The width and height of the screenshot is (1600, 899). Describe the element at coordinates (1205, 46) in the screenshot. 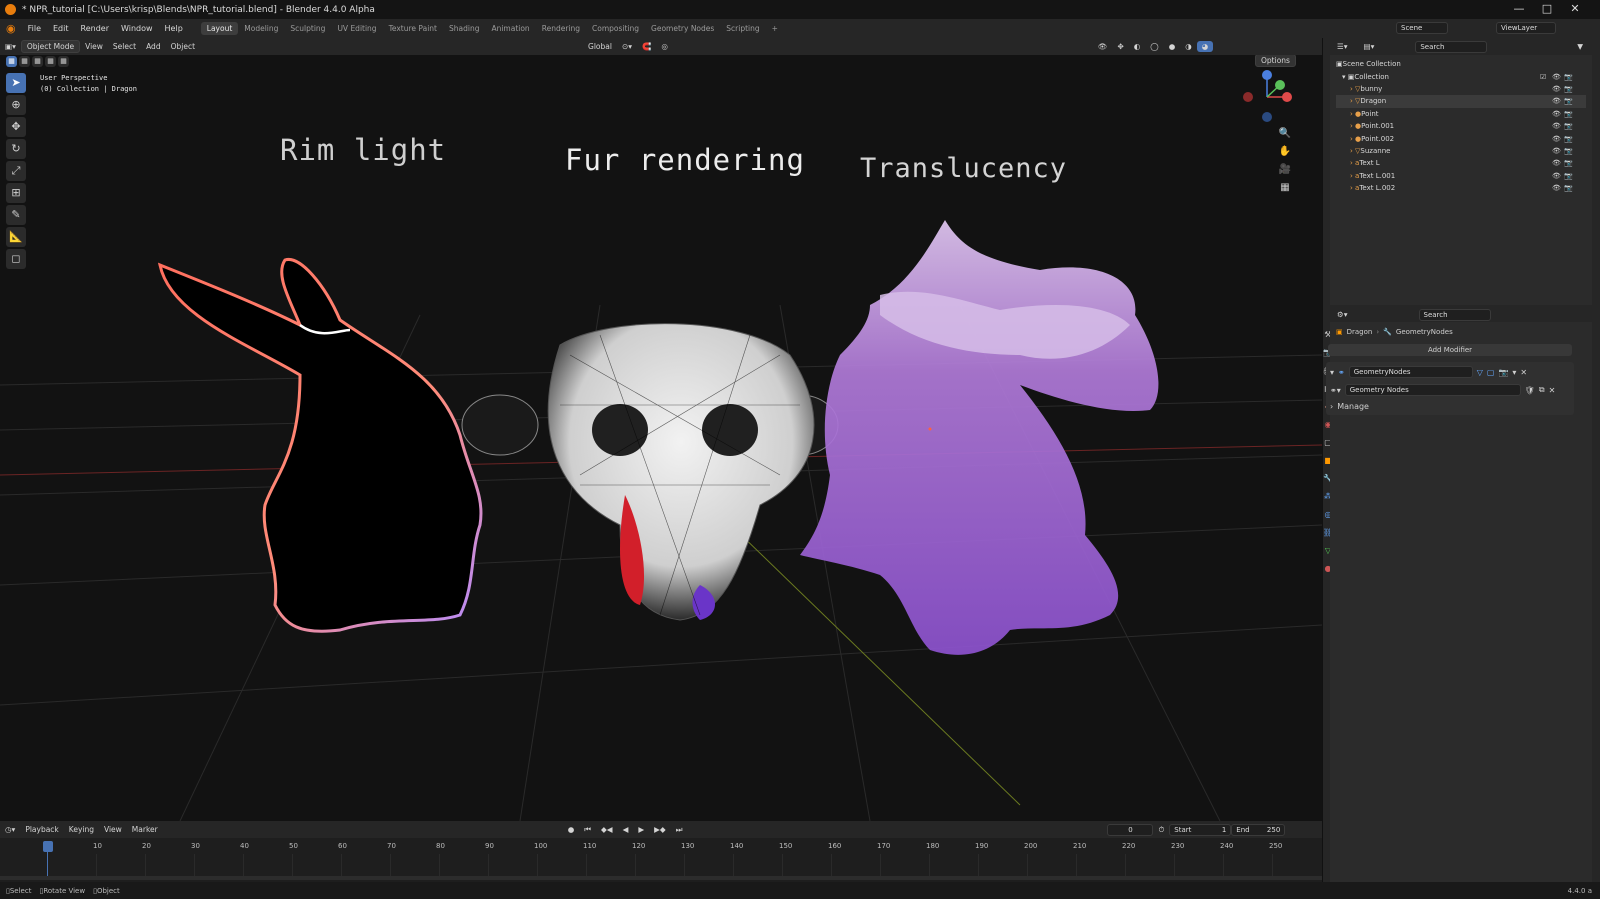

I see `shading-rendered-icon: ◕` at that location.